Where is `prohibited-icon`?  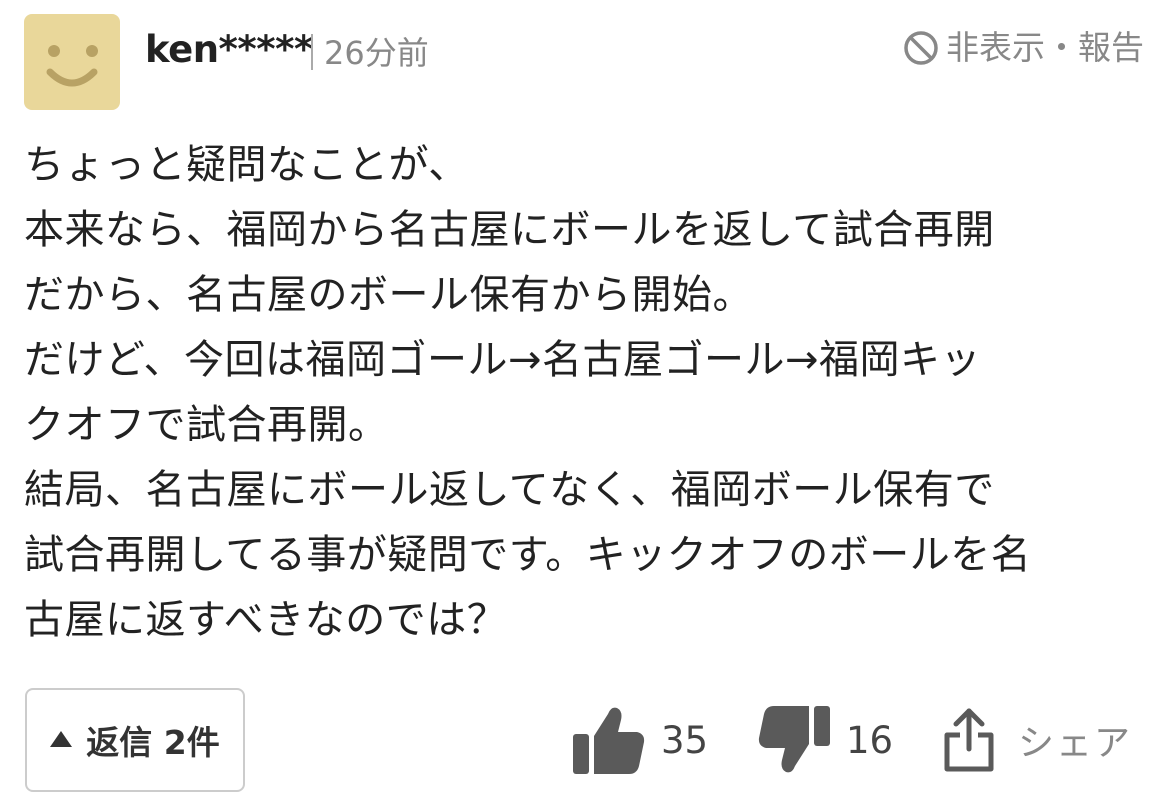 prohibited-icon is located at coordinates (921, 48).